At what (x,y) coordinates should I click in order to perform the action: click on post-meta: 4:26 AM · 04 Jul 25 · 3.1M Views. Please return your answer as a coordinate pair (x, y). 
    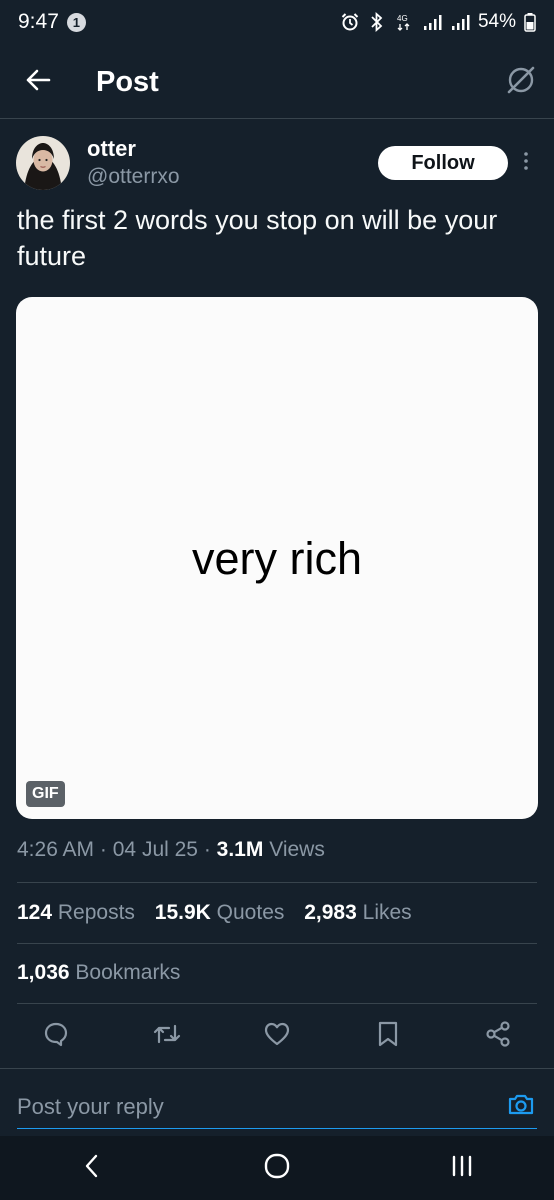
    Looking at the image, I should click on (171, 850).